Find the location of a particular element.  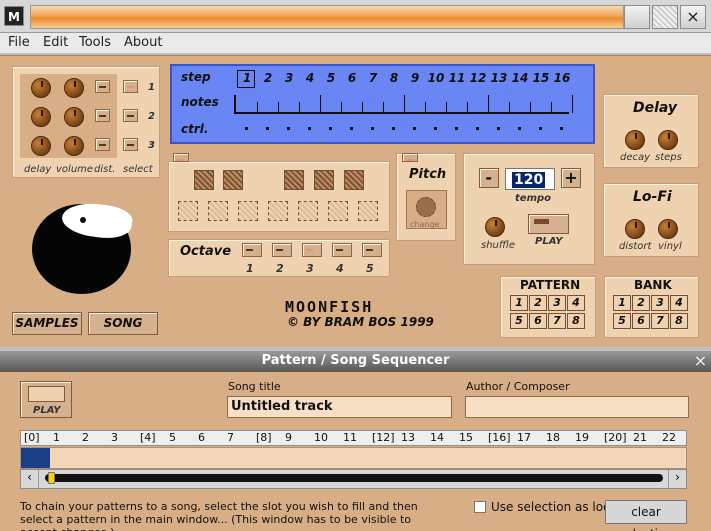

sequencer-scrollbar: ‹ › is located at coordinates (353, 479).